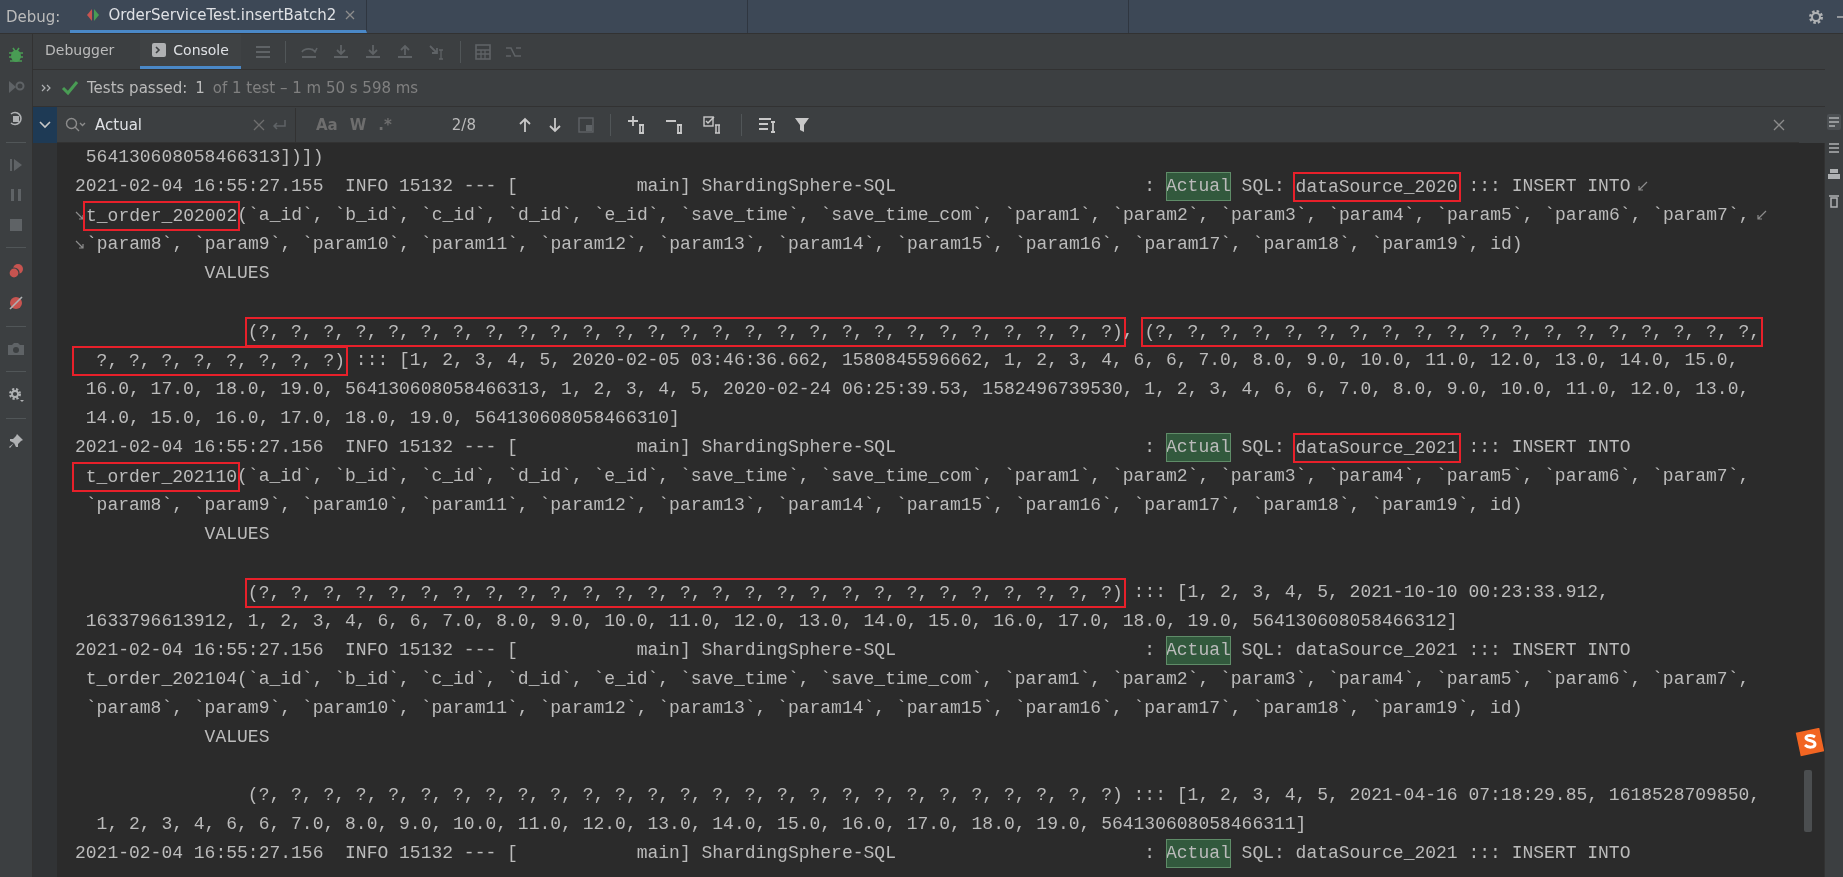 This screenshot has width=1843, height=877. What do you see at coordinates (16, 165) in the screenshot?
I see `resume-icon` at bounding box center [16, 165].